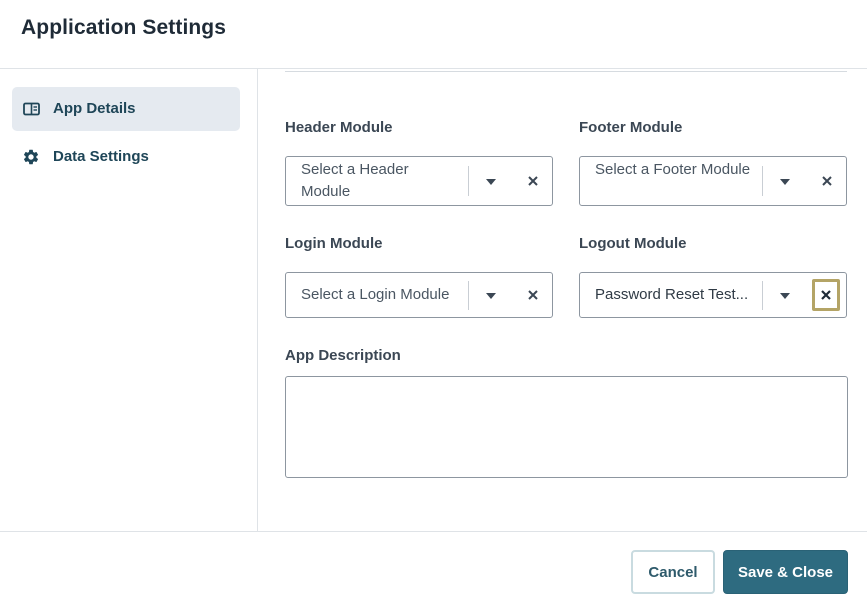 This screenshot has height=601, width=867. I want to click on login-module-placeholder: Select a Login Module, so click(375, 294).